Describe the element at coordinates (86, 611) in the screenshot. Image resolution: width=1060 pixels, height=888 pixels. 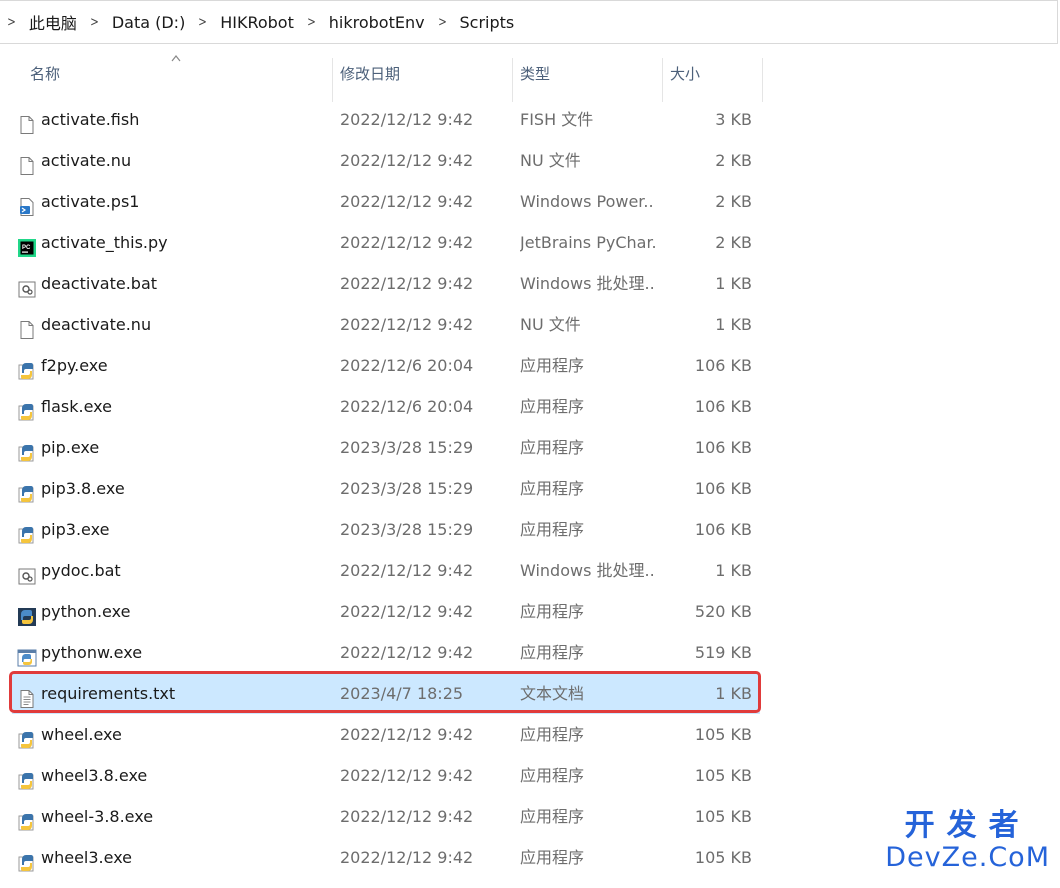
I see `file-name: python.exe` at that location.